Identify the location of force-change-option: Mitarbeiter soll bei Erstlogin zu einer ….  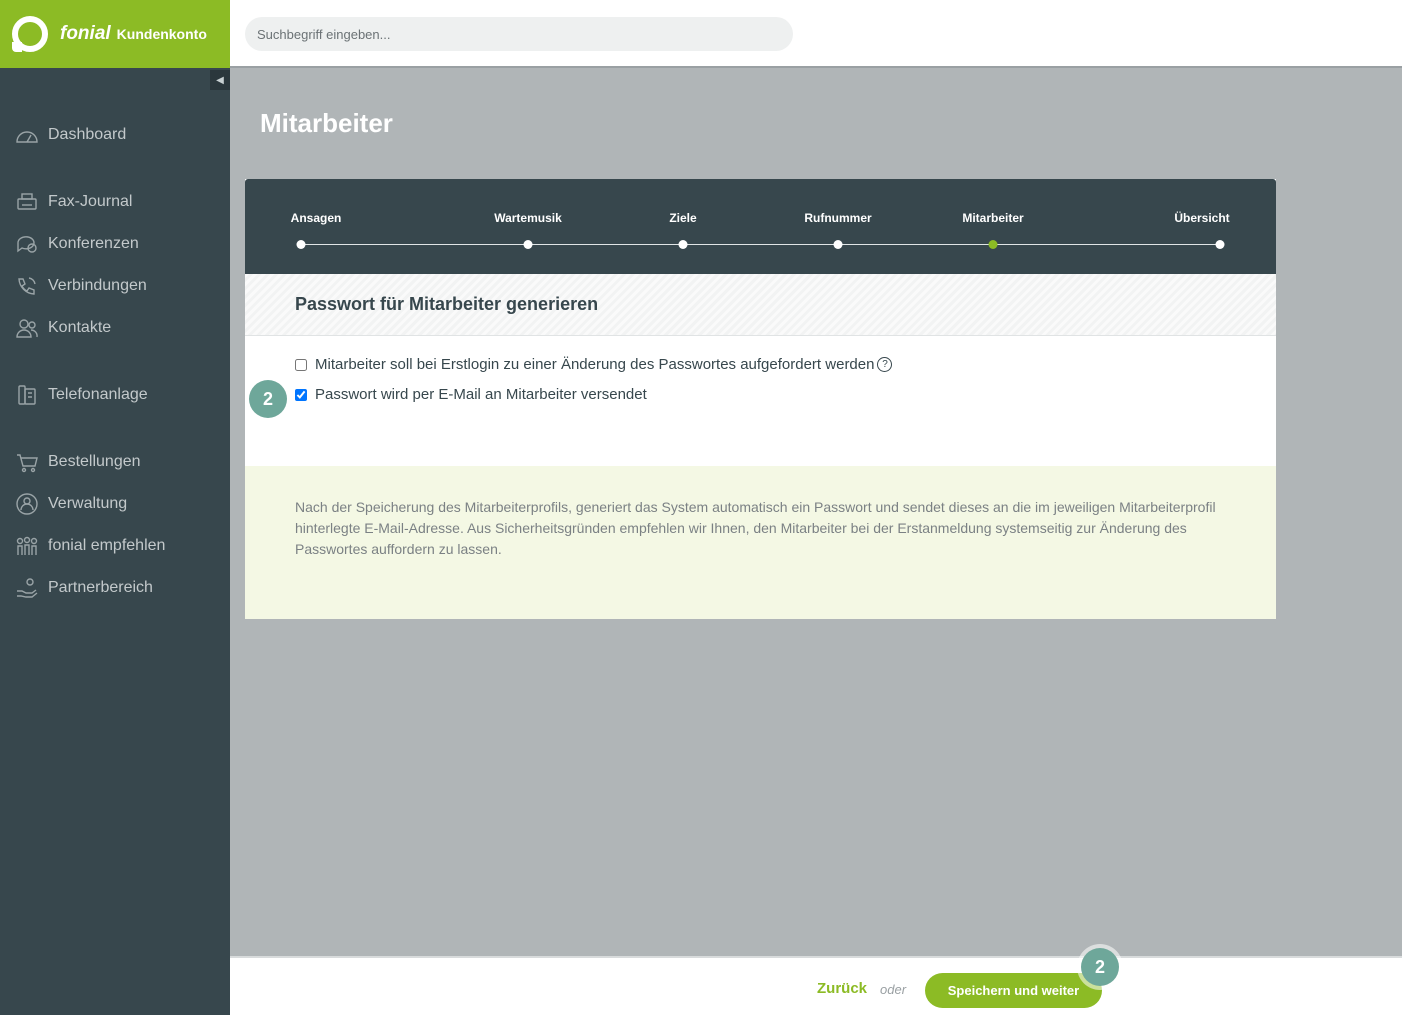
(594, 364).